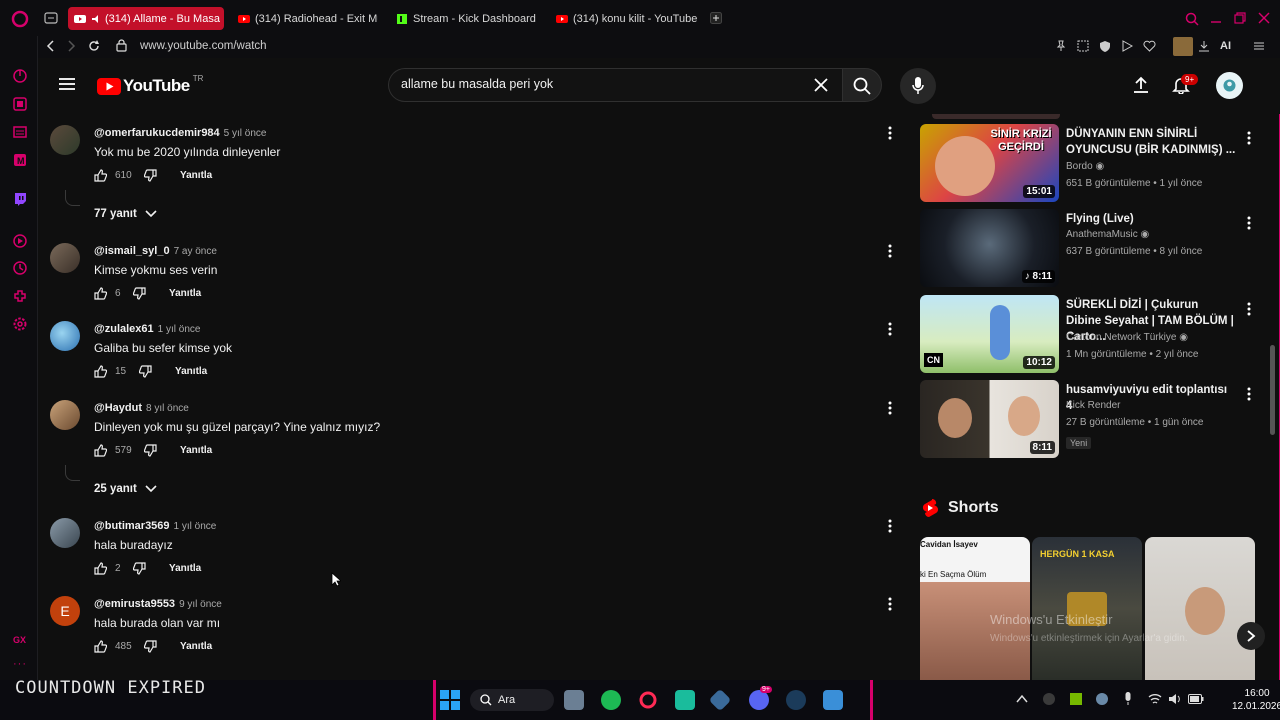 The height and width of the screenshot is (720, 1280). What do you see at coordinates (989, 334) in the screenshot?
I see `video-thumbnail: CN 10:12` at bounding box center [989, 334].